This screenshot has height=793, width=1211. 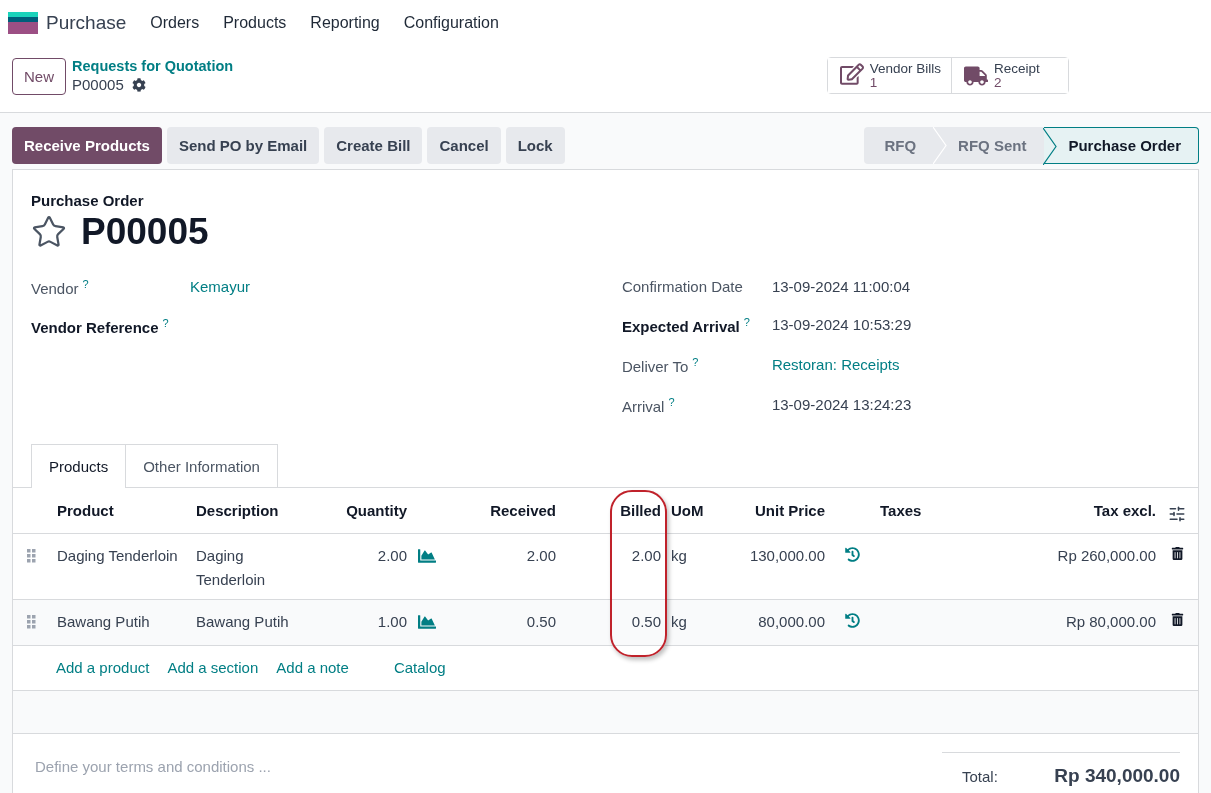 What do you see at coordinates (791, 622) in the screenshot?
I see `table-cell-text: 80,000.00` at bounding box center [791, 622].